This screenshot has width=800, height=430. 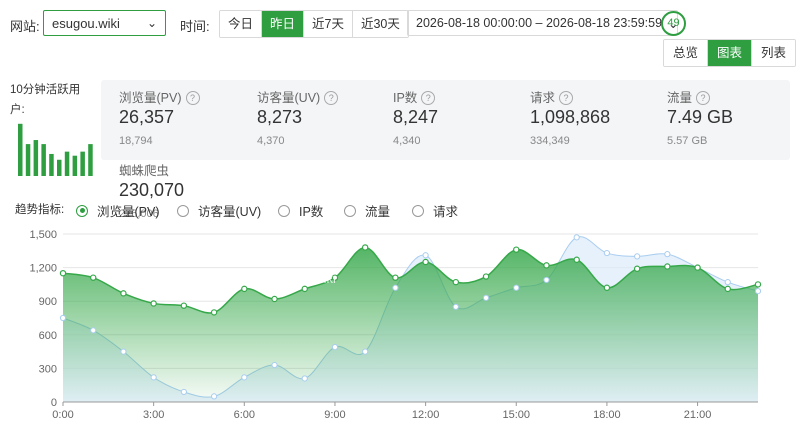 What do you see at coordinates (54, 403) in the screenshot?
I see `y-tick-label: 0` at bounding box center [54, 403].